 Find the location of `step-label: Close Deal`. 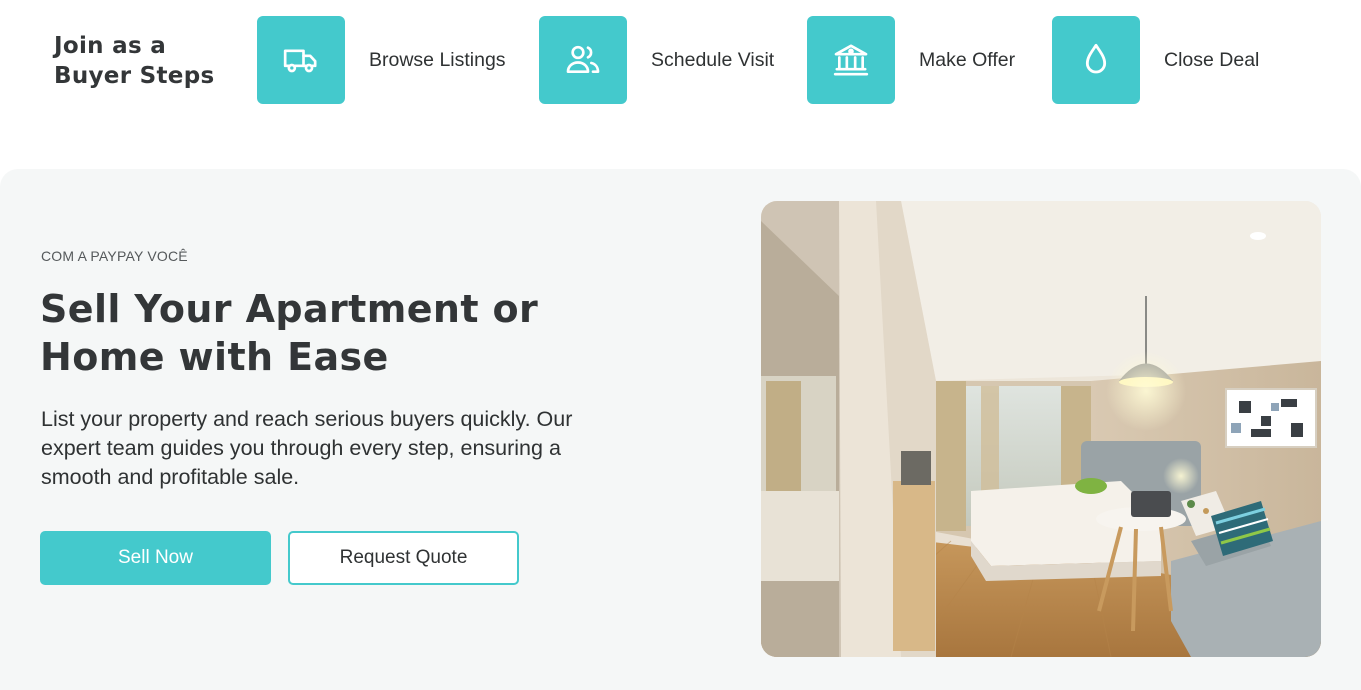

step-label: Close Deal is located at coordinates (1212, 59).